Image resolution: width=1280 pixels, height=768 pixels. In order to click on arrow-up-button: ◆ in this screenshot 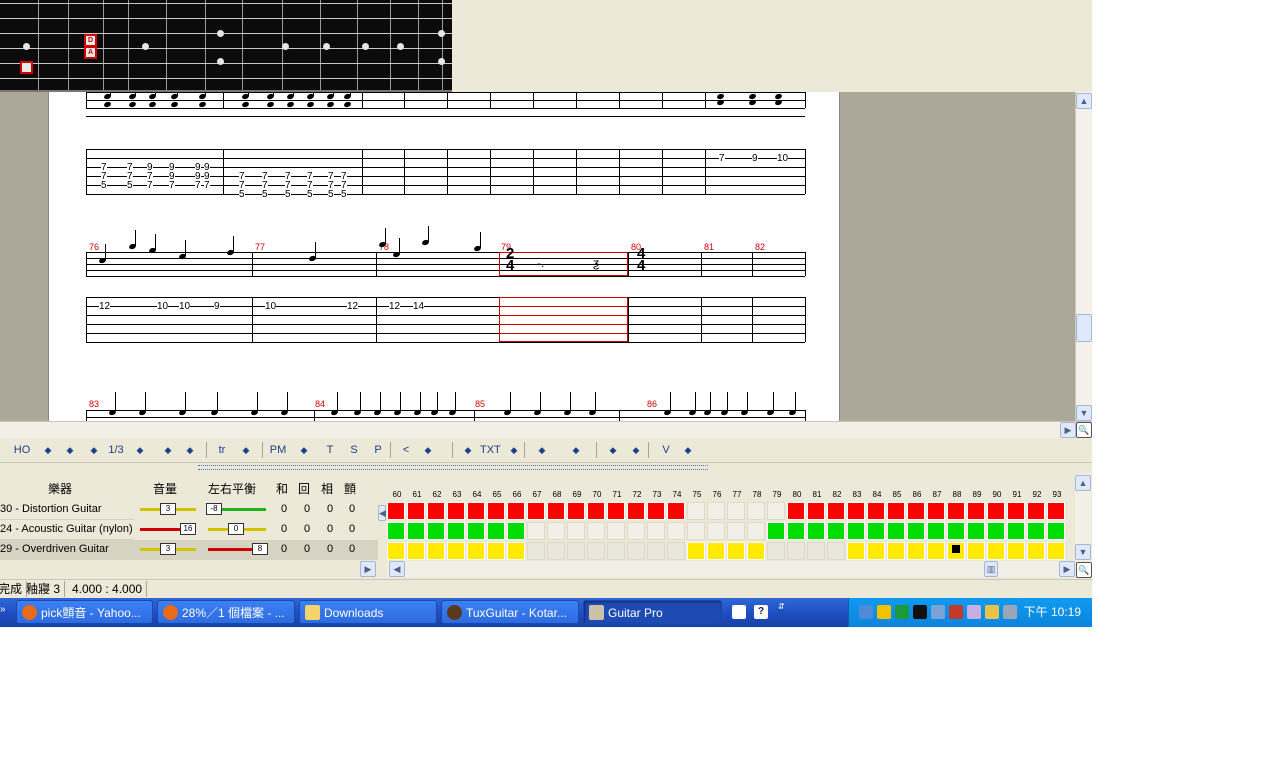, I will do `click(613, 450)`.